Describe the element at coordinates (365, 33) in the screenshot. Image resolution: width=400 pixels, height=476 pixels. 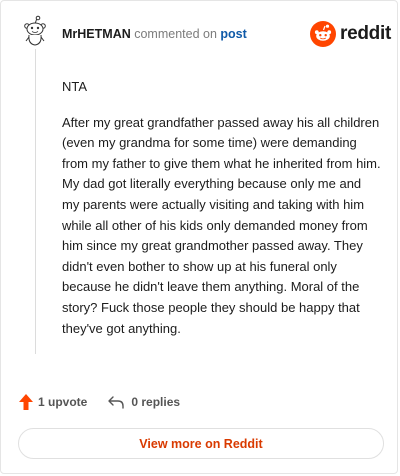
I see `reddit-wordmark: reddit` at that location.